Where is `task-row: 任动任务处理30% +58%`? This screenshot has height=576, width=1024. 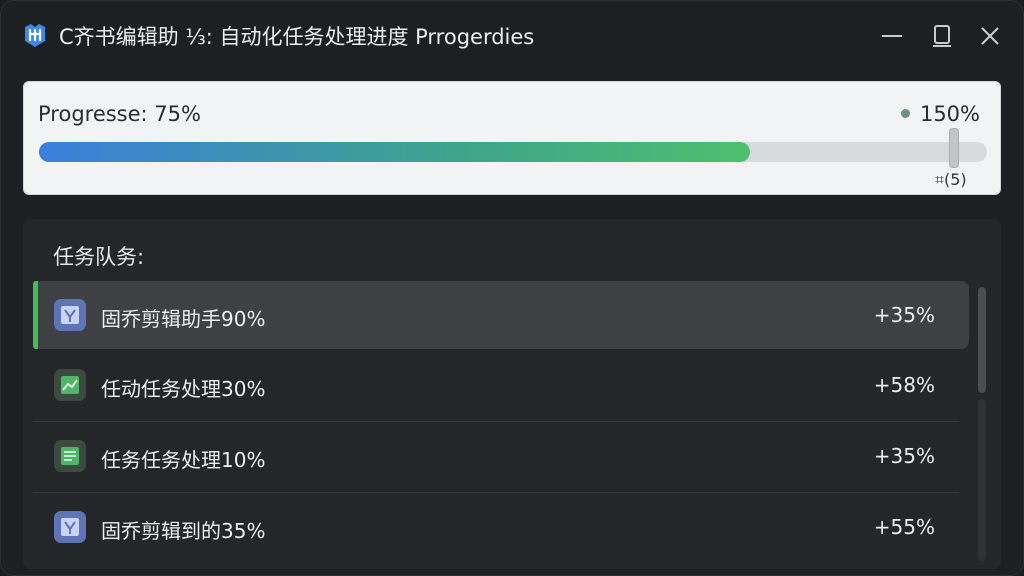
task-row: 任动任务处理30% +58% is located at coordinates (501, 385).